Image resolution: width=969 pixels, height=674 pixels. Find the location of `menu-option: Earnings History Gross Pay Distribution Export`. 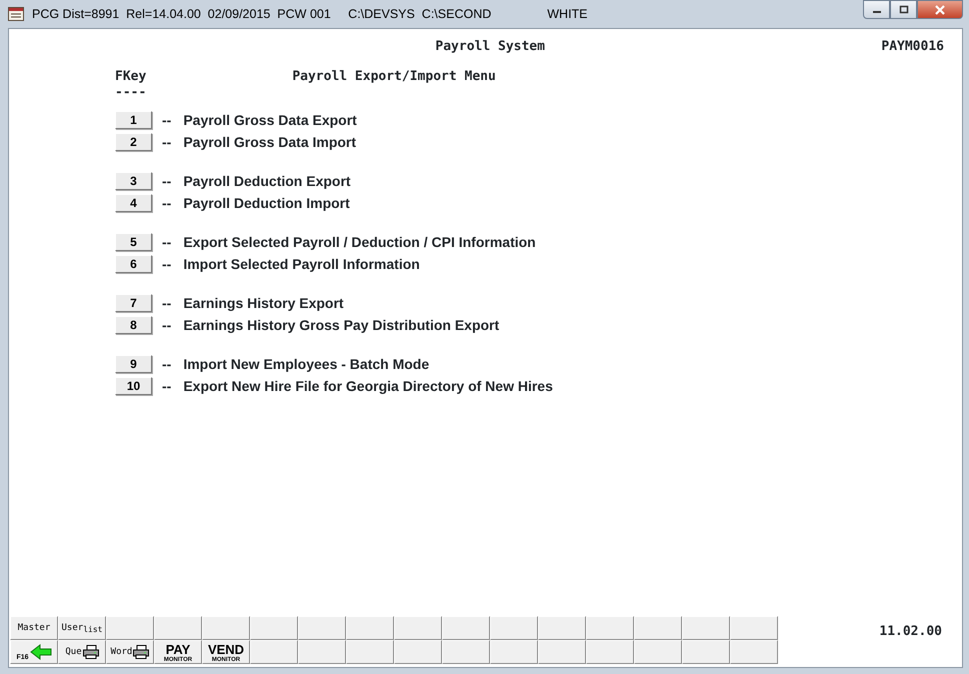

menu-option: Earnings History Gross Pay Distribution Export is located at coordinates (341, 324).